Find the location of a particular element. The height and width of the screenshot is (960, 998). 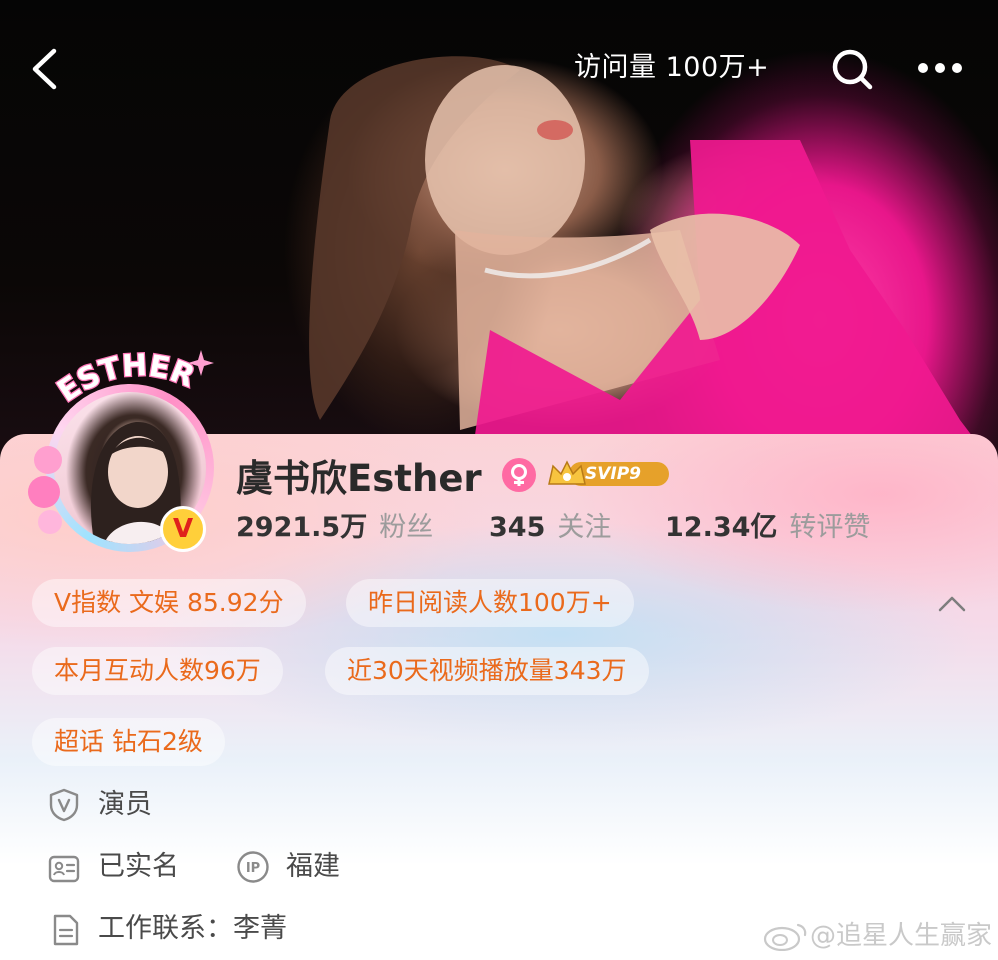

more-button is located at coordinates (940, 68).